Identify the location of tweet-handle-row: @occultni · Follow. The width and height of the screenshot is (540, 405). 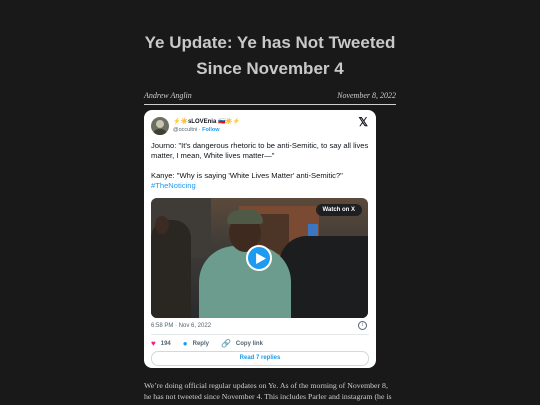
(196, 130).